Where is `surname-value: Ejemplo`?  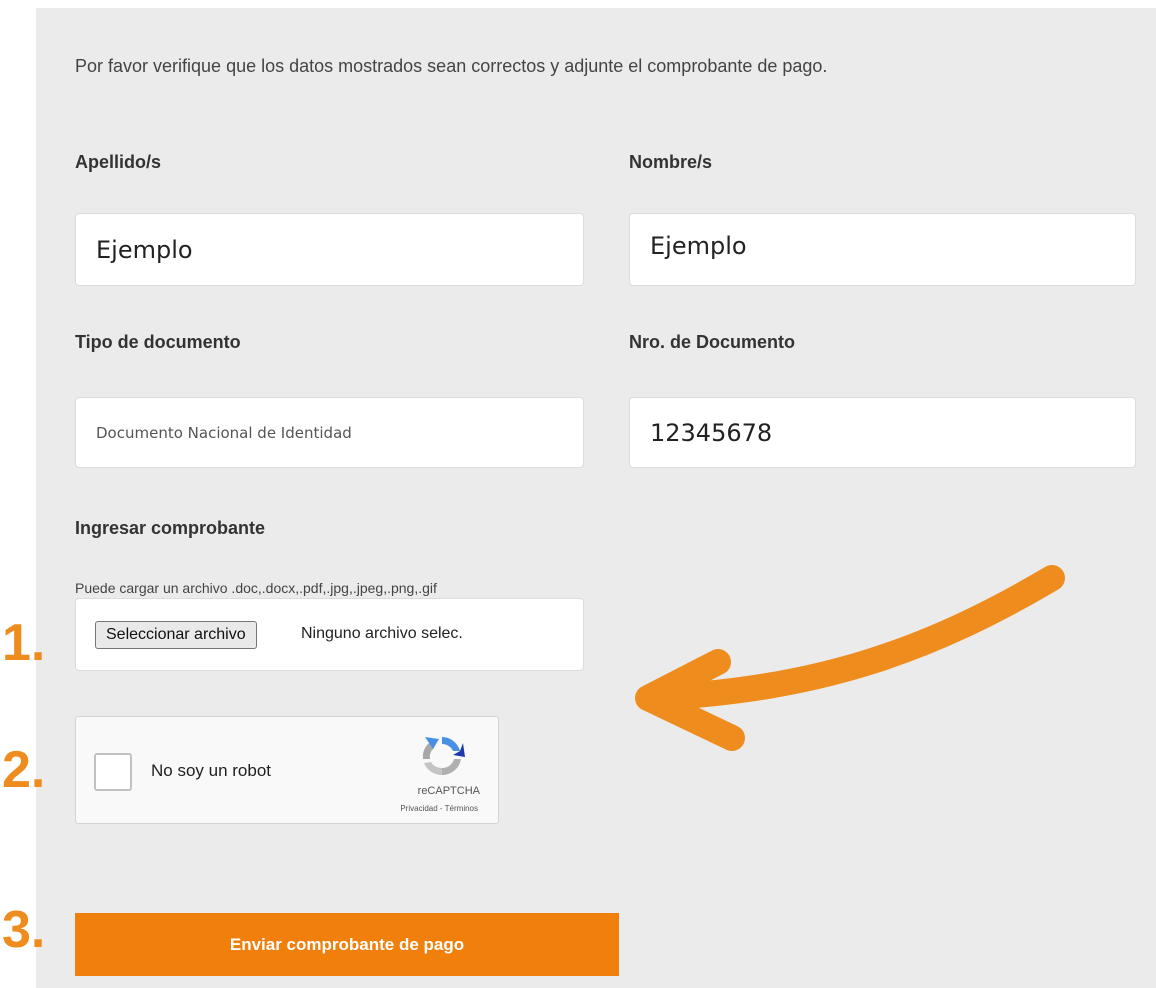
surname-value: Ejemplo is located at coordinates (144, 249).